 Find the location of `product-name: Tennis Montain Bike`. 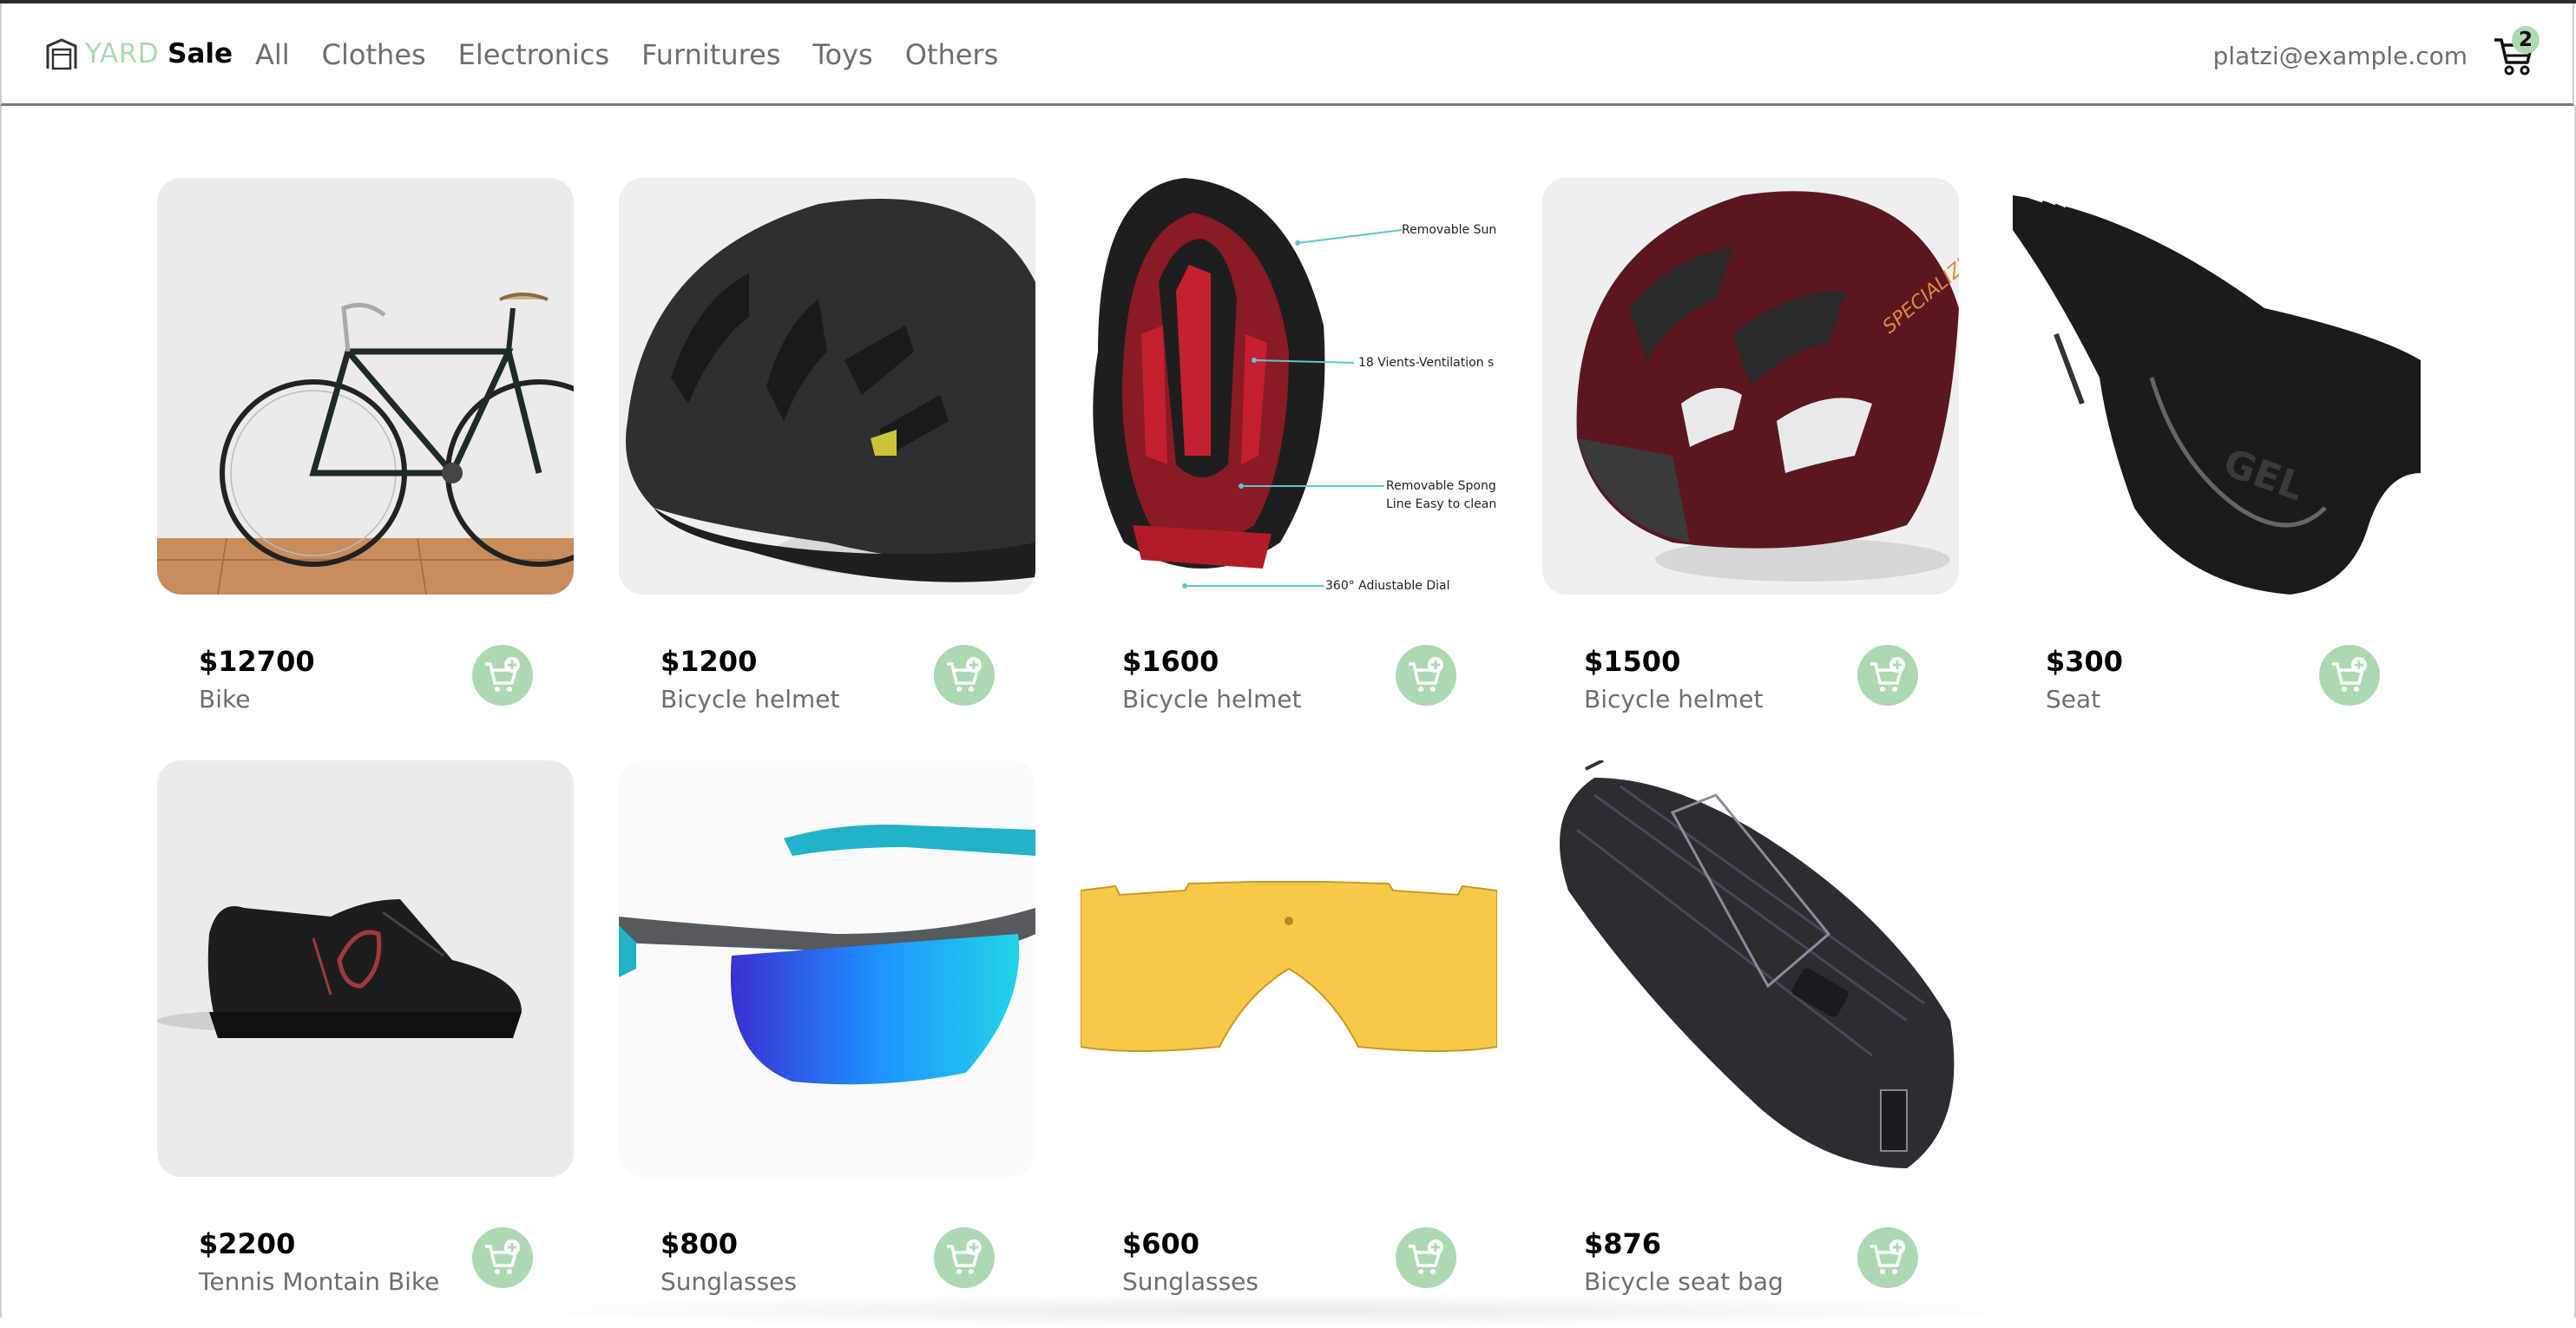

product-name: Tennis Montain Bike is located at coordinates (319, 1281).